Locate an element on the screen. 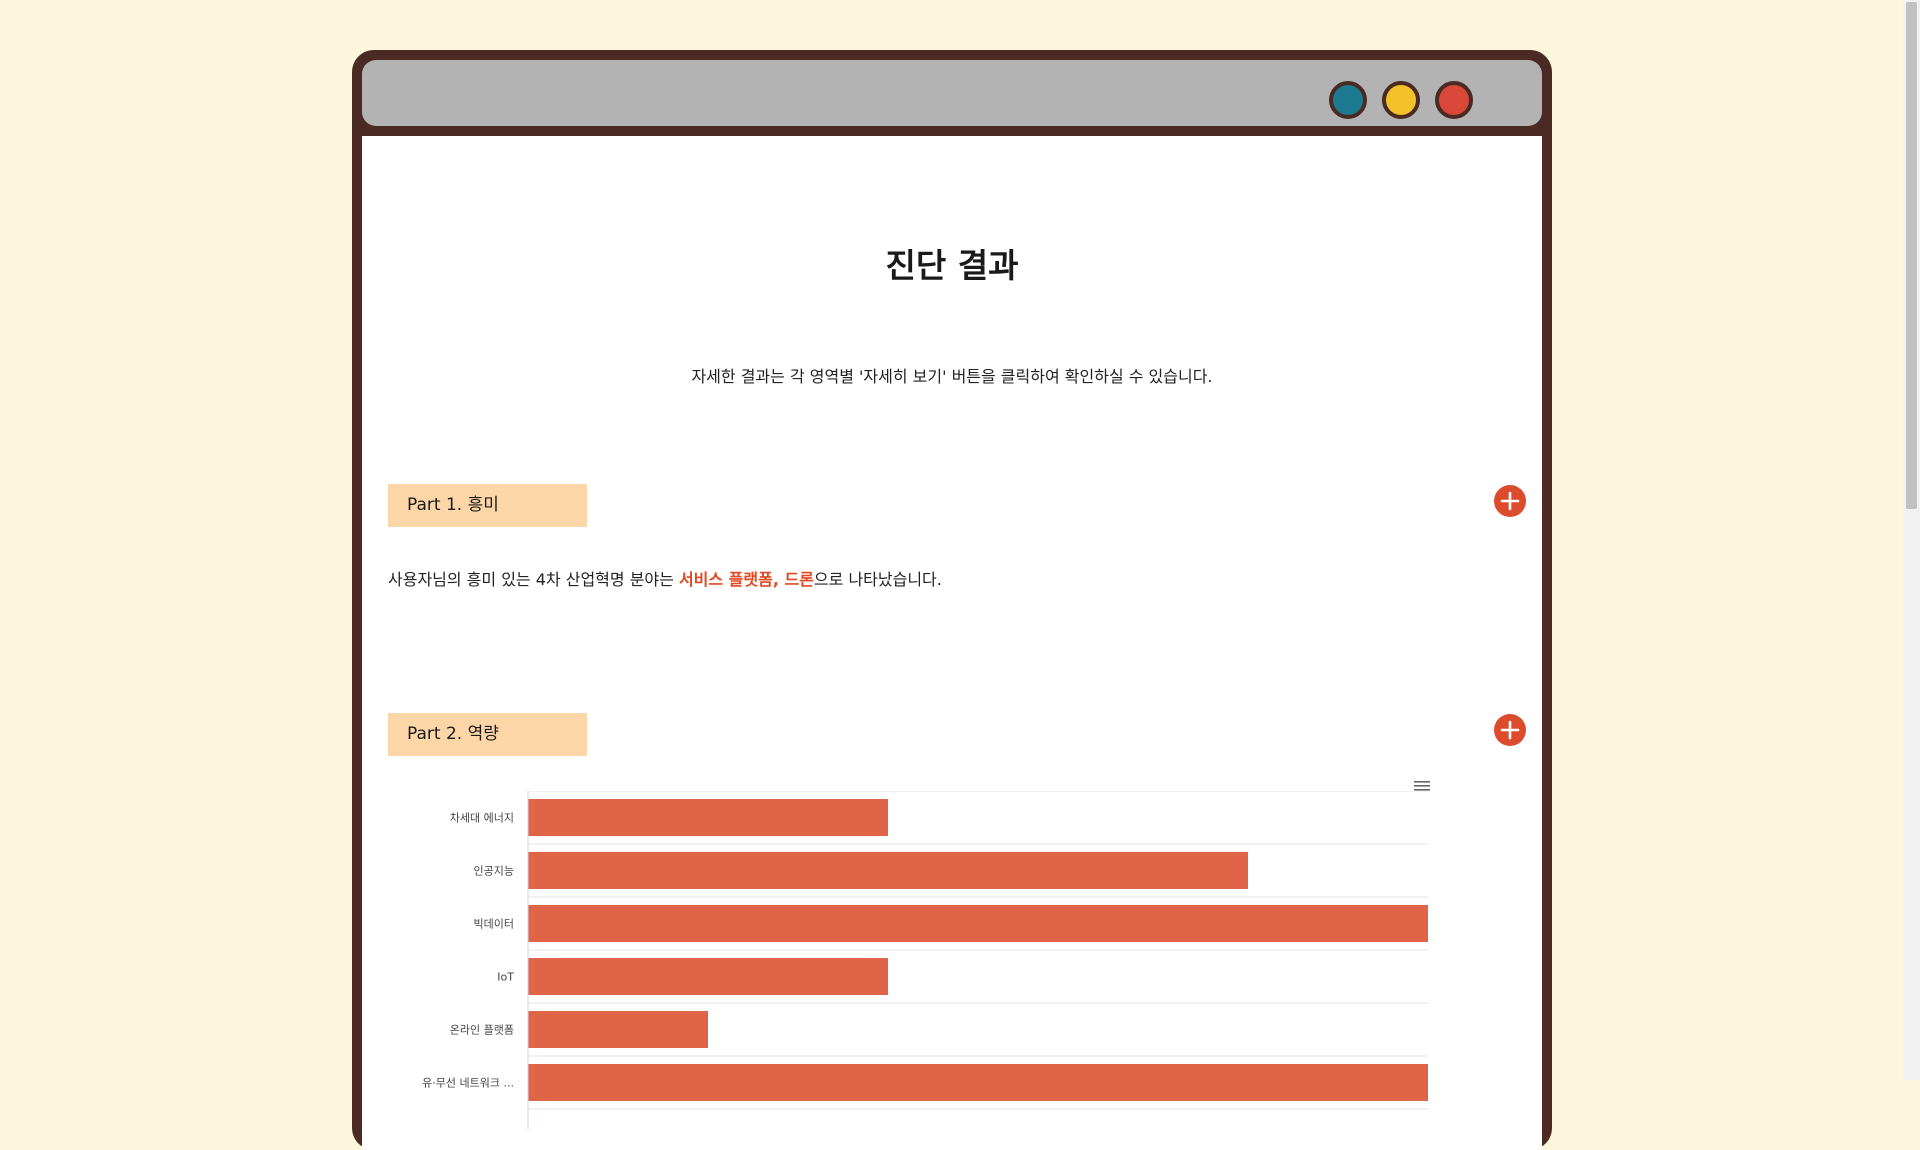 The image size is (1920, 1150). part1-highlight: 서비스 플랫폼, 드론 is located at coordinates (746, 579).